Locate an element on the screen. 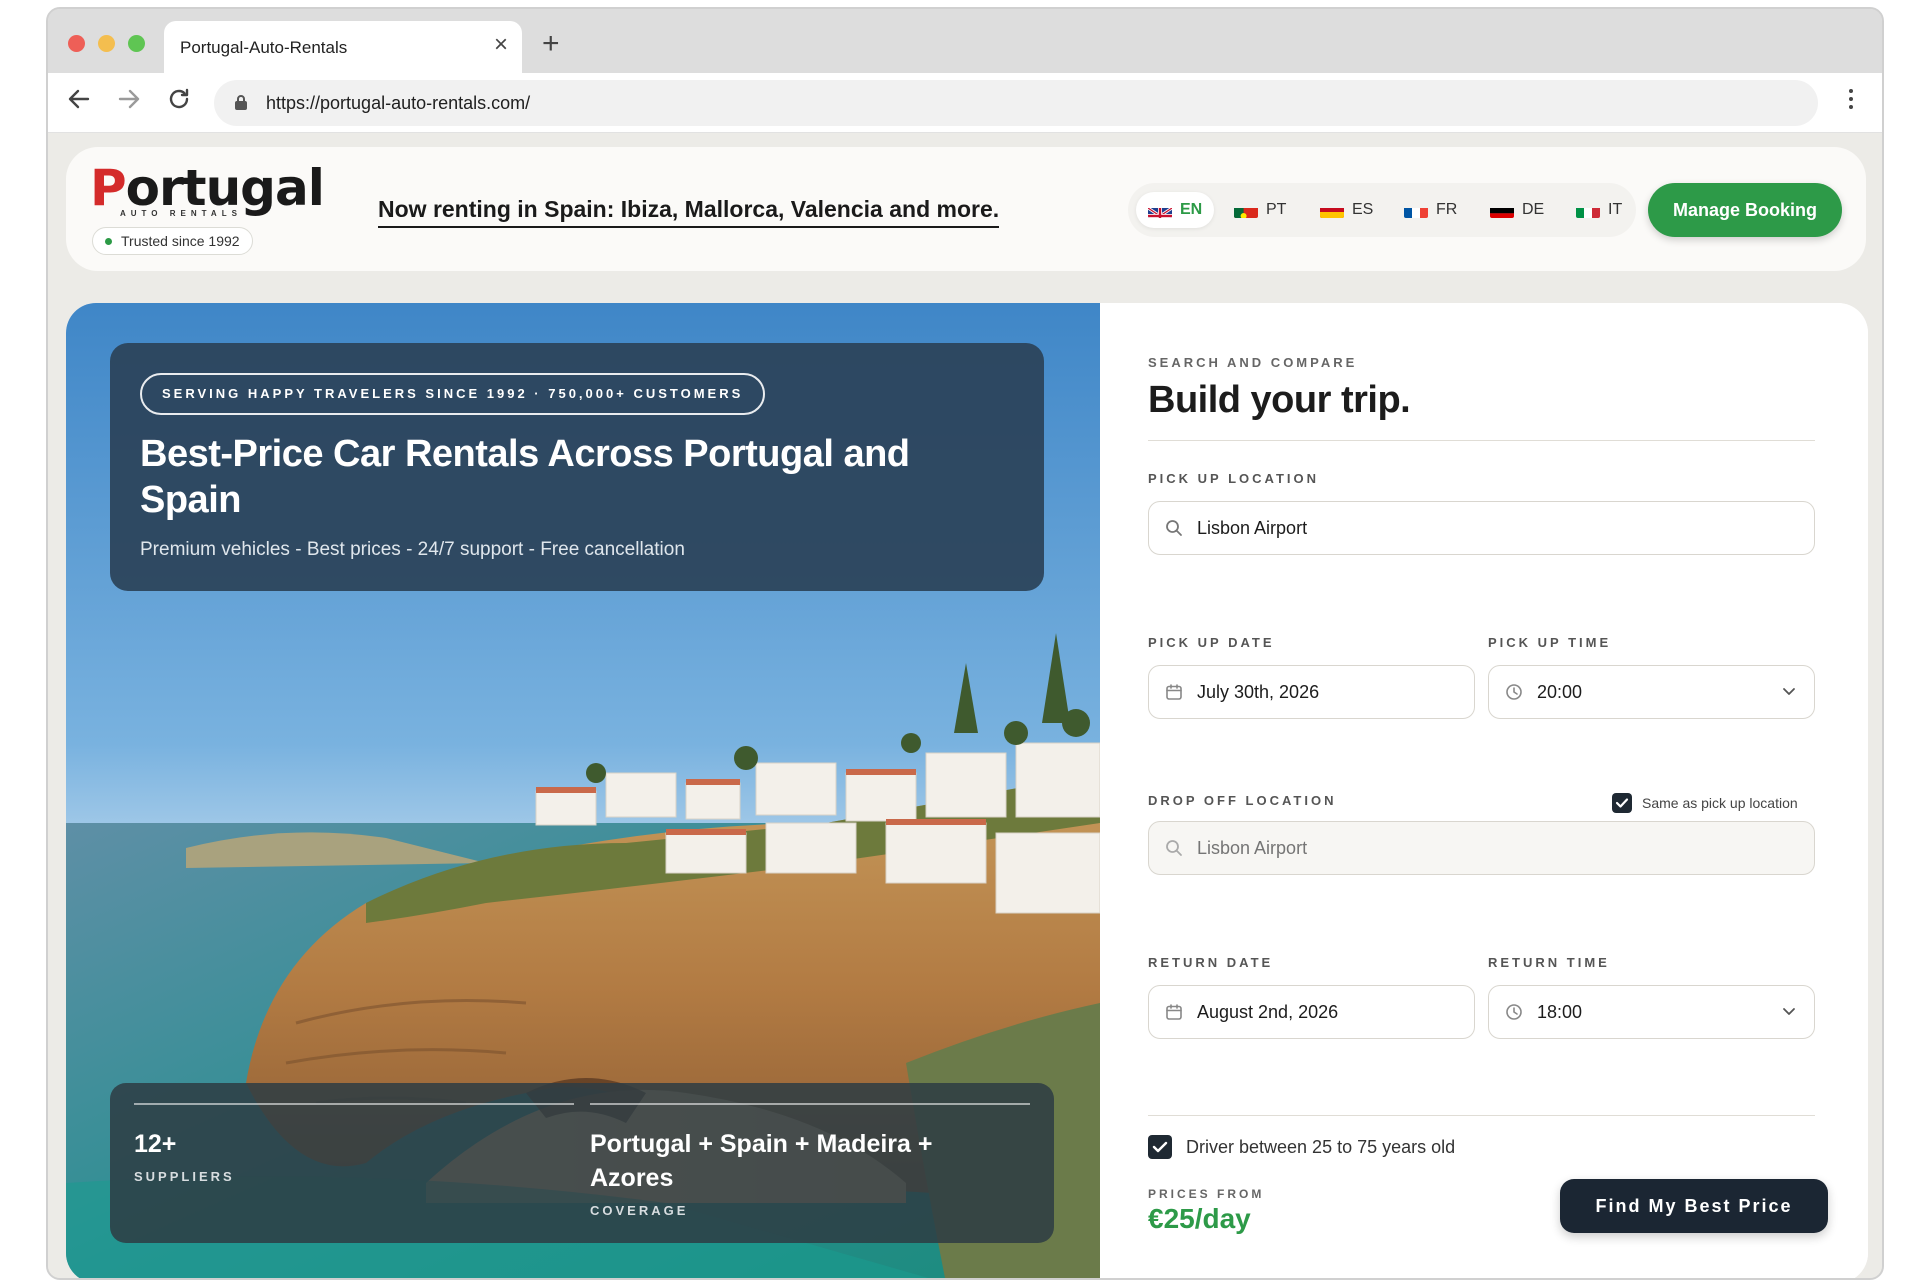 Image resolution: width=1920 pixels, height=1280 pixels. return-time-label: RETURN TIME is located at coordinates (1549, 962).